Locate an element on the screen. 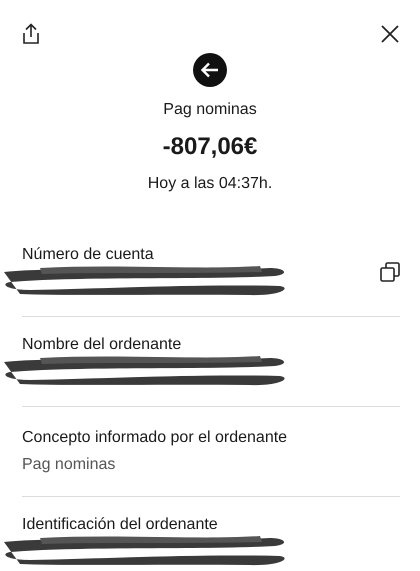 The width and height of the screenshot is (420, 571). field-label: Concepto informado por el ordenante is located at coordinates (155, 438).